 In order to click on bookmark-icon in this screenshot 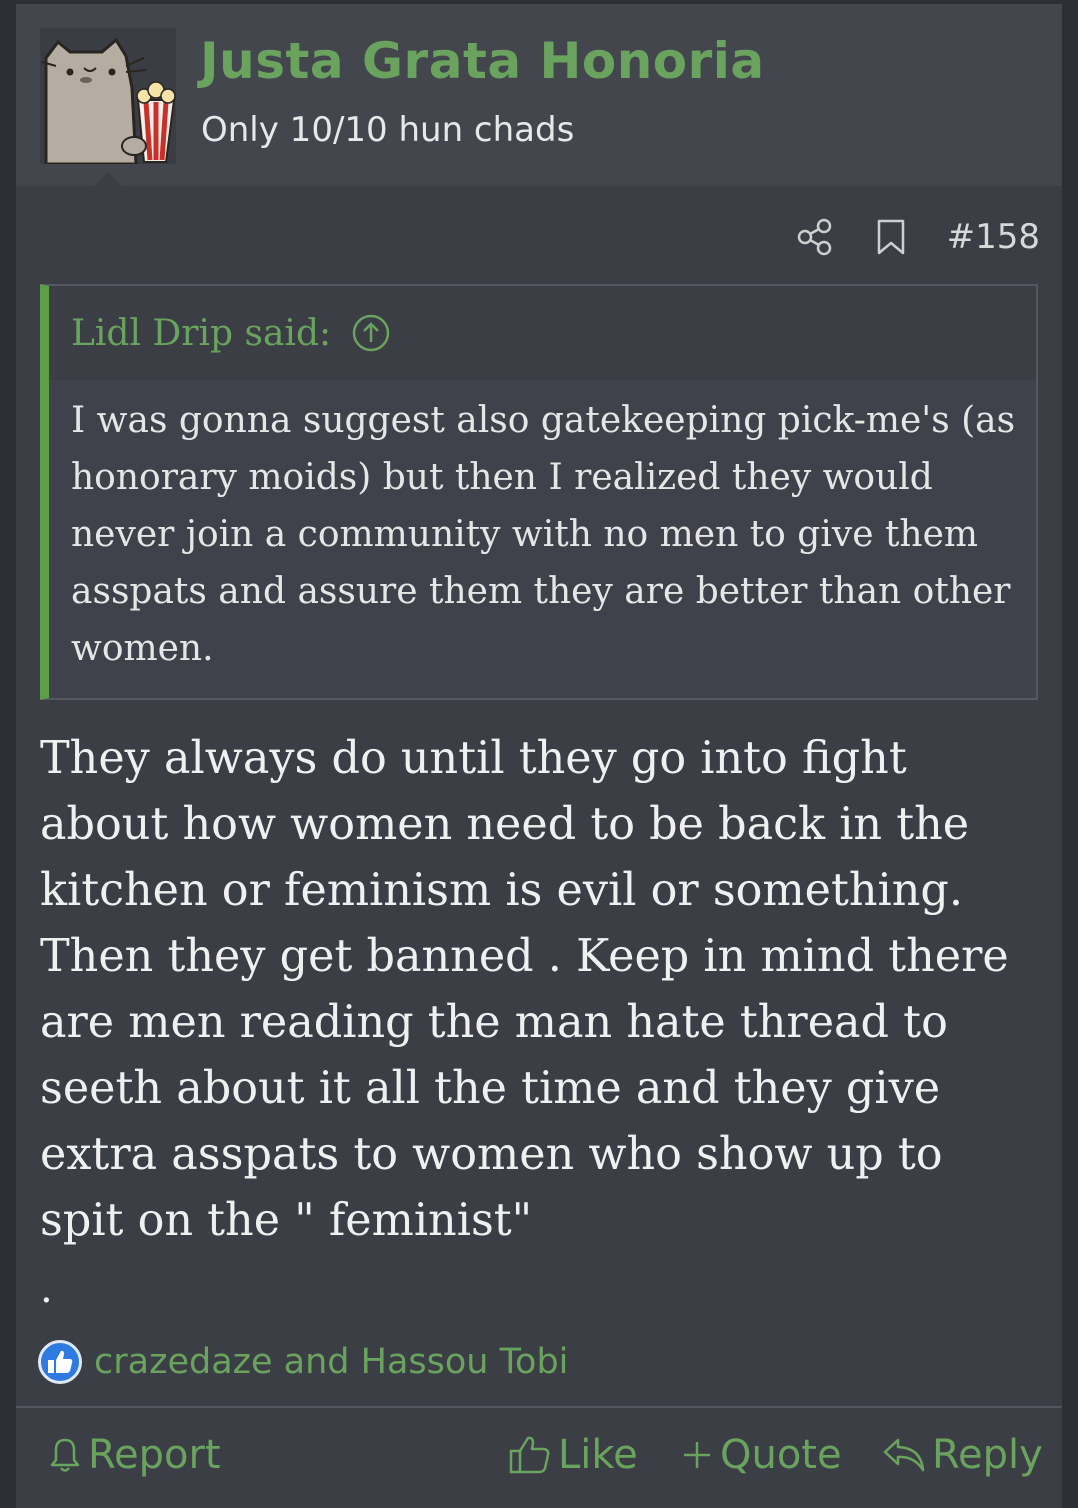, I will do `click(891, 237)`.